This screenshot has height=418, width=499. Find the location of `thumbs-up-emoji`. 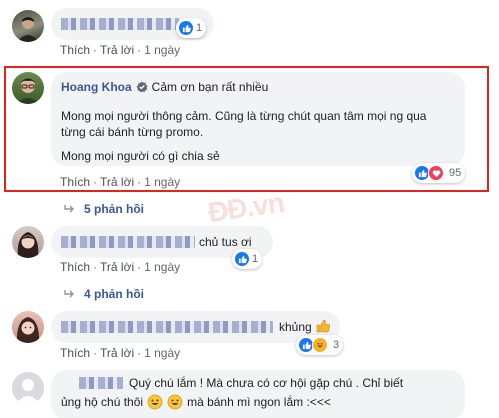

thumbs-up-emoji is located at coordinates (323, 326).